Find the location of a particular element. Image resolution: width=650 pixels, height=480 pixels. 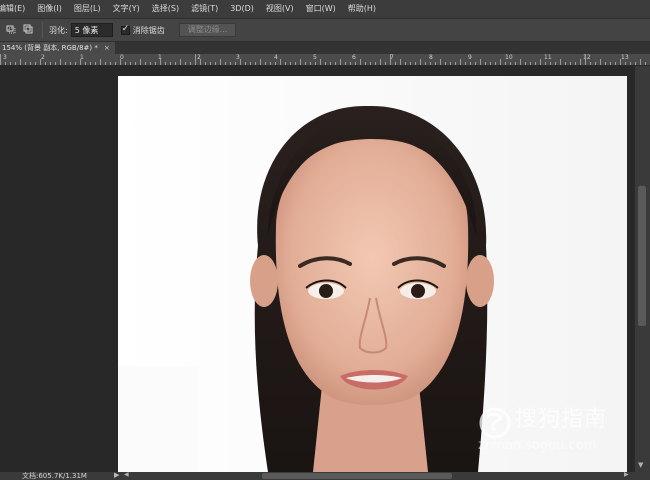

document-tab-bar: 154% (背景 副本, RGB/8#) * × is located at coordinates (325, 48).